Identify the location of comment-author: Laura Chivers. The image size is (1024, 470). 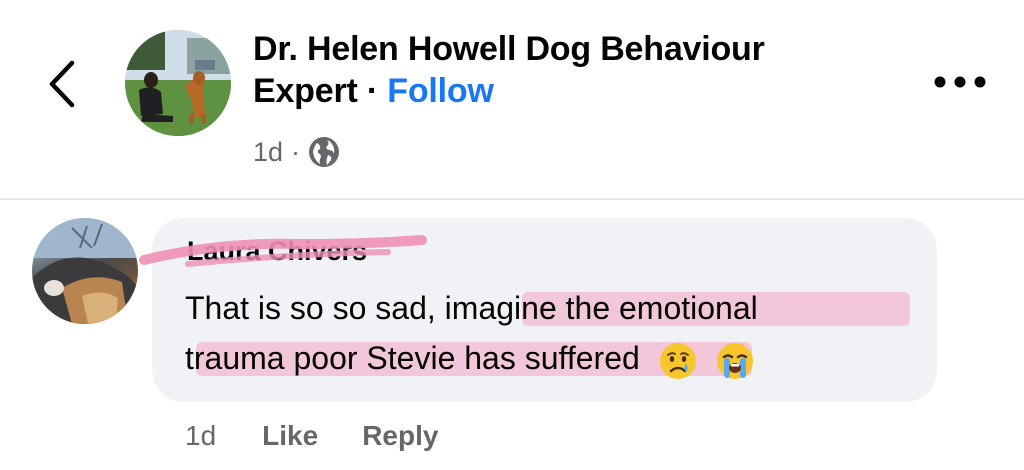
(277, 251).